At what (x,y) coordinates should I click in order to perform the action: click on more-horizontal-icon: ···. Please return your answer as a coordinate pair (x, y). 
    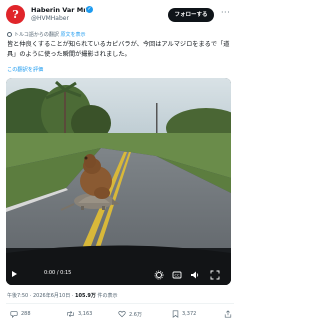
    Looking at the image, I should click on (225, 12).